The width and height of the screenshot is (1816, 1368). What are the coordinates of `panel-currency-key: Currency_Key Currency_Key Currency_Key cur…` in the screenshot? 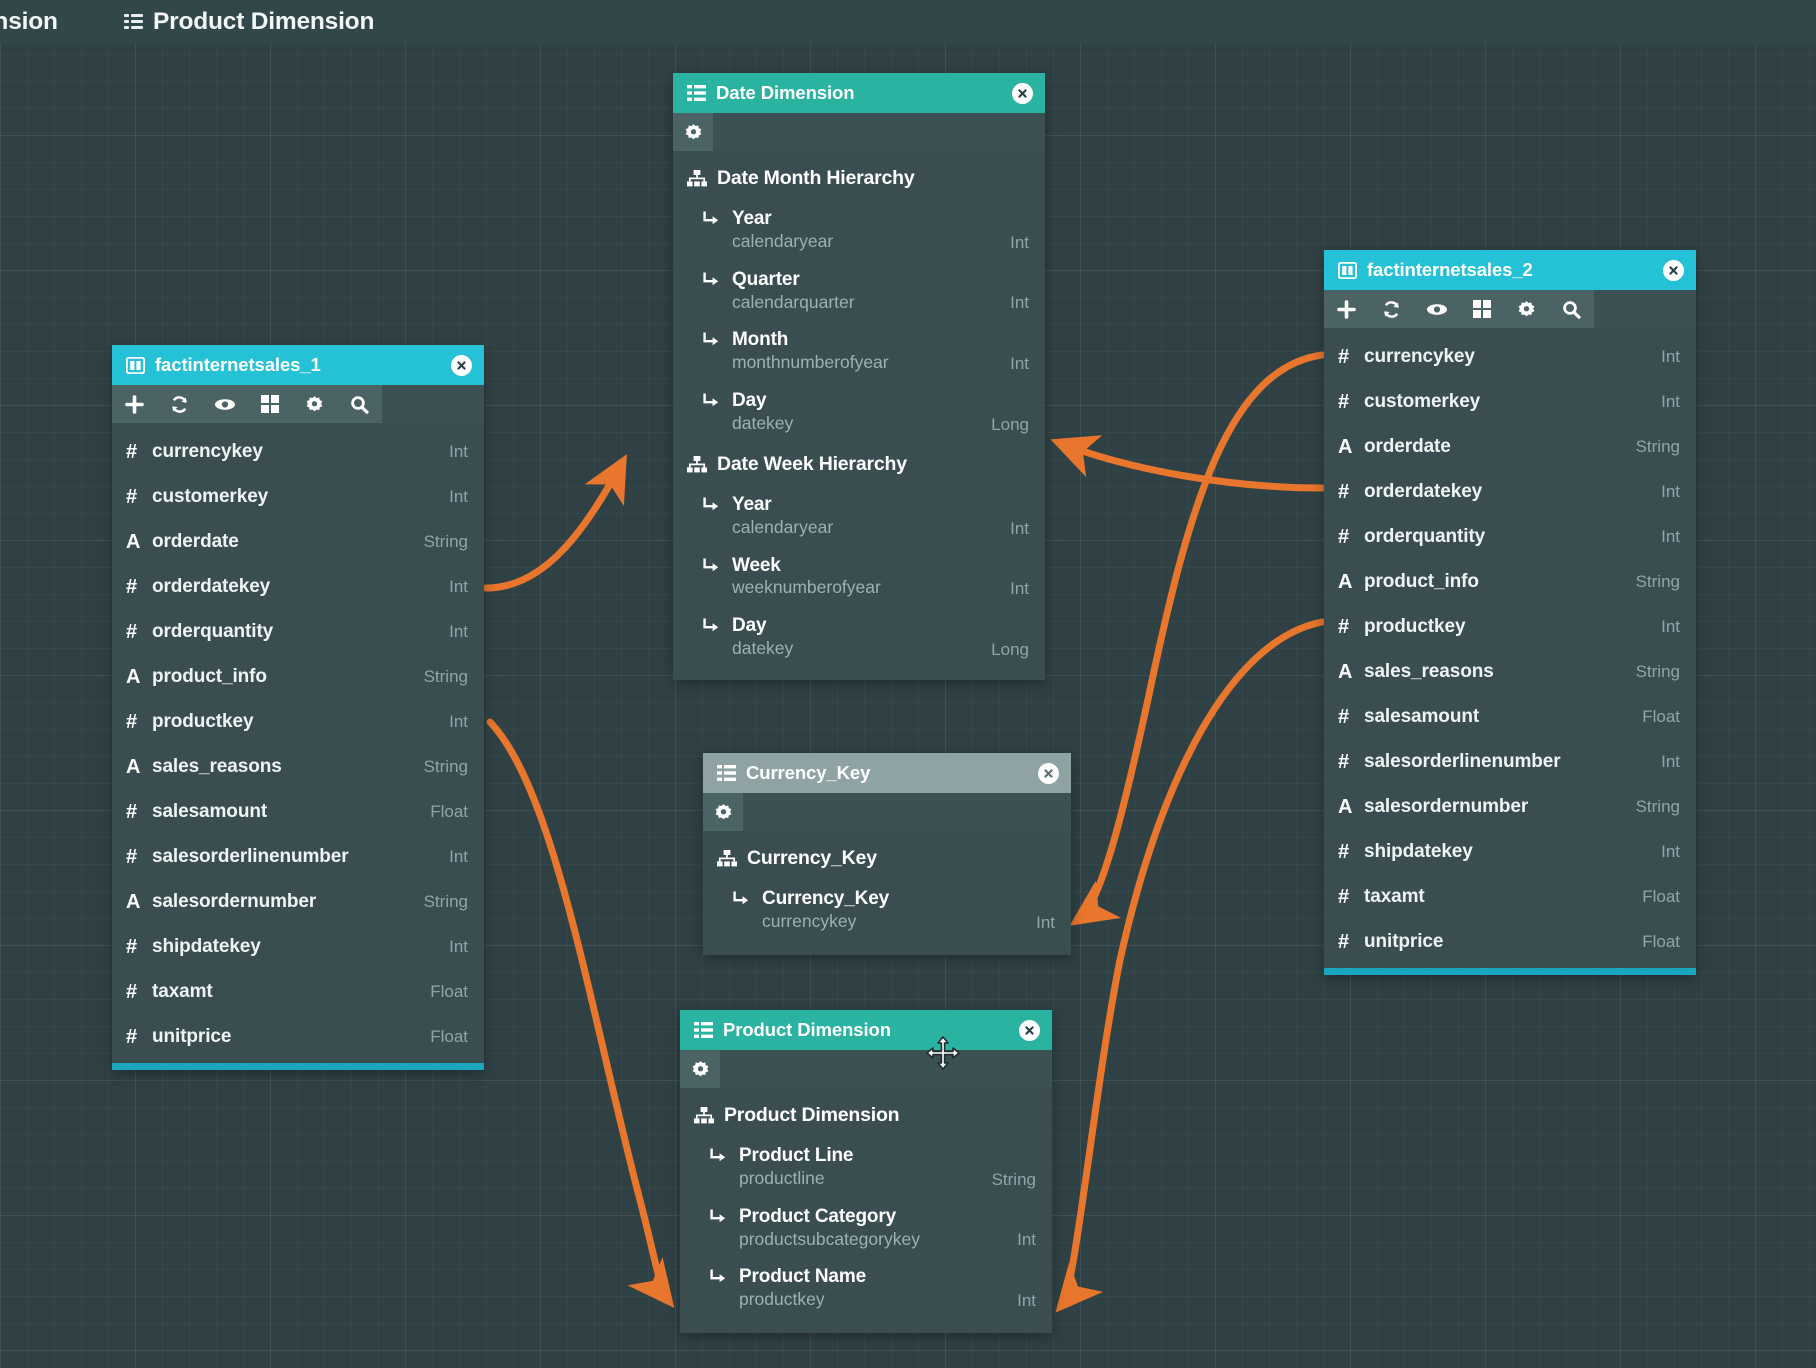 It's located at (887, 854).